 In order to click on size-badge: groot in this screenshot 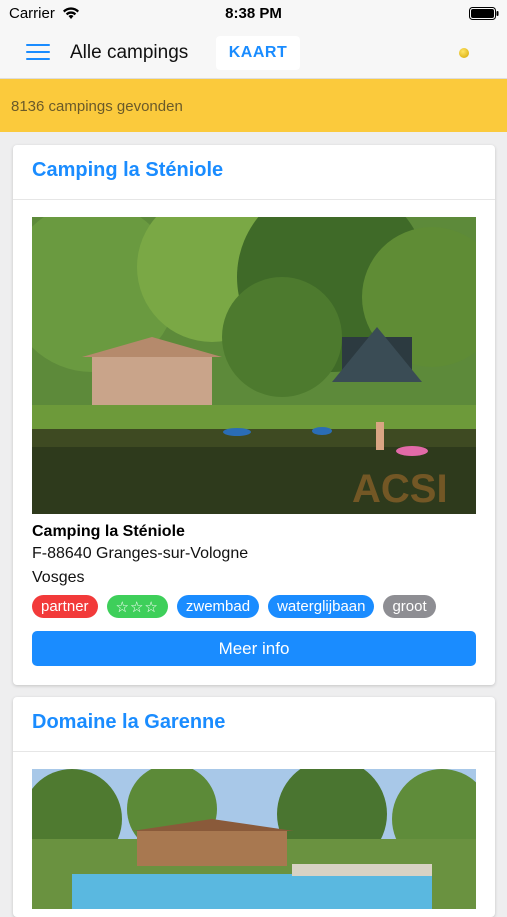, I will do `click(409, 606)`.